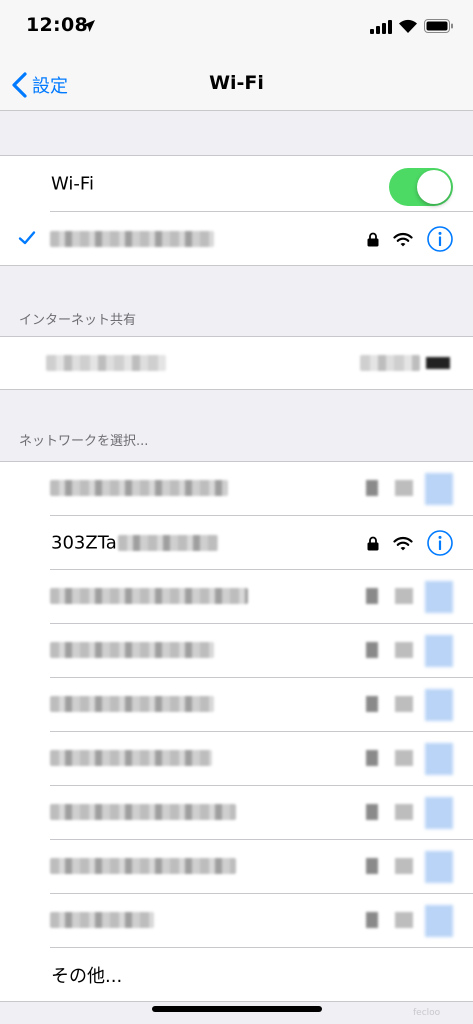 Image resolution: width=473 pixels, height=1024 pixels. Describe the element at coordinates (106, 363) in the screenshot. I see `hotspot-name-redacted` at that location.